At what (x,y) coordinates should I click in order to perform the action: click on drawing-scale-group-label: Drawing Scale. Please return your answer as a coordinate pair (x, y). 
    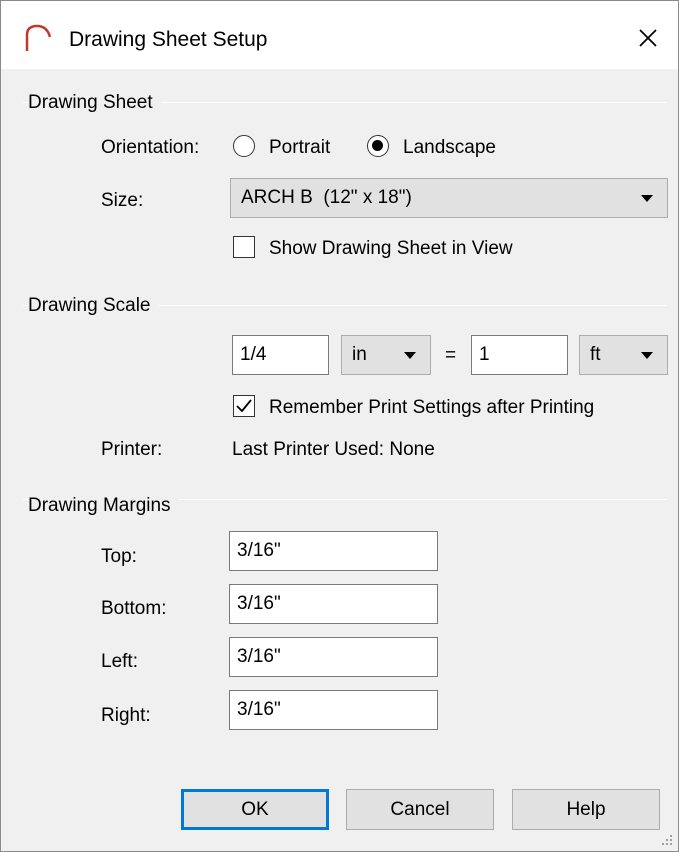
    Looking at the image, I should click on (93, 306).